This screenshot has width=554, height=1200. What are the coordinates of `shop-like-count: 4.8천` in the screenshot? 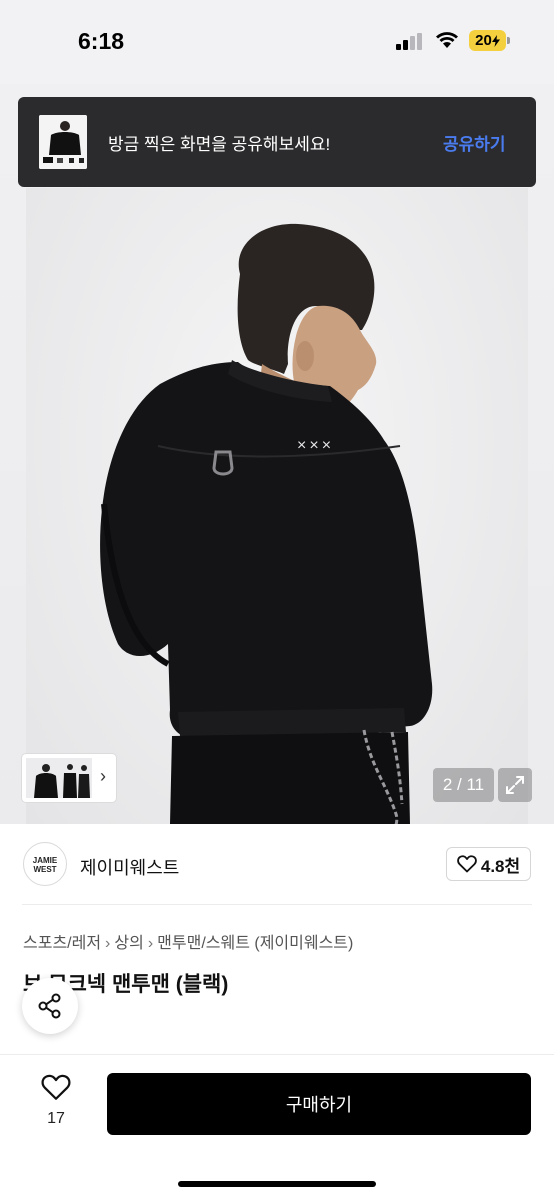 It's located at (500, 866).